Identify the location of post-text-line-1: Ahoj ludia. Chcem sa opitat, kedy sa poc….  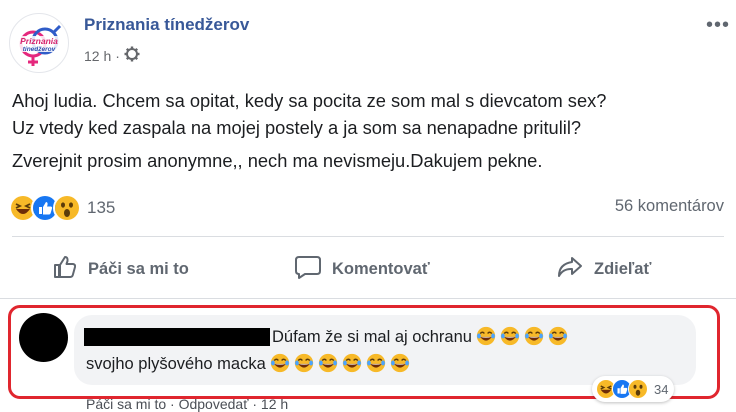
(309, 100).